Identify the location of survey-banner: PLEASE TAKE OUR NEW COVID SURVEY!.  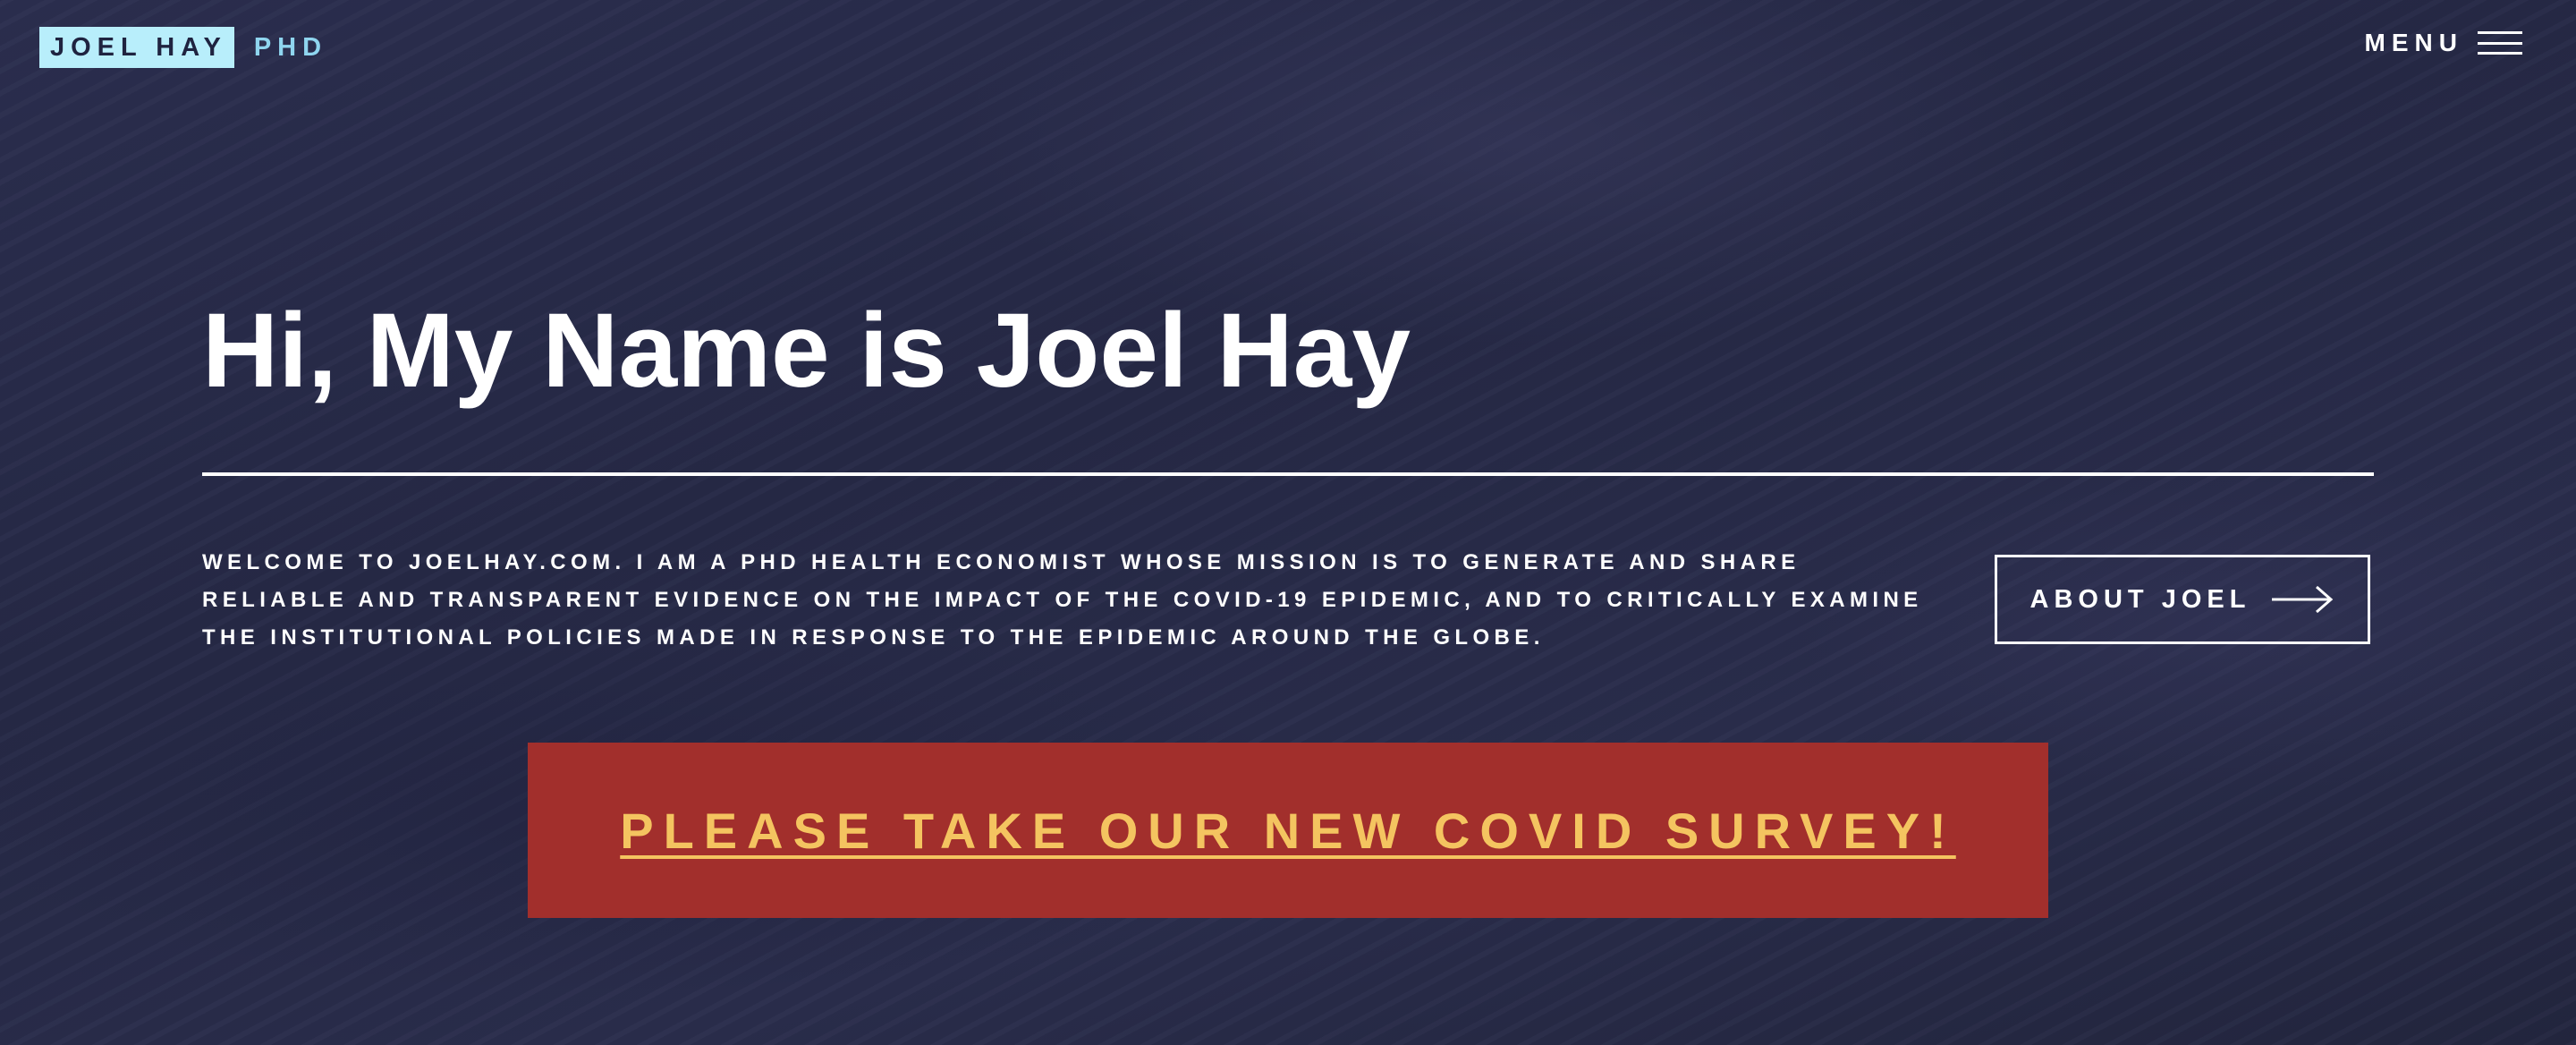
(1288, 831).